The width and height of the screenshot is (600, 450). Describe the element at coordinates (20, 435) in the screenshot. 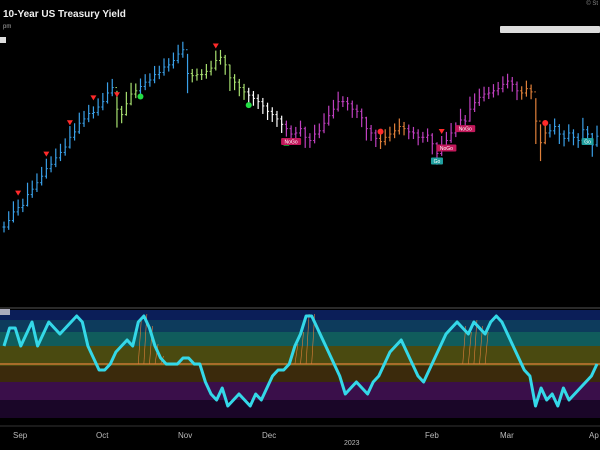

I see `x-tick-sep: Sep` at that location.